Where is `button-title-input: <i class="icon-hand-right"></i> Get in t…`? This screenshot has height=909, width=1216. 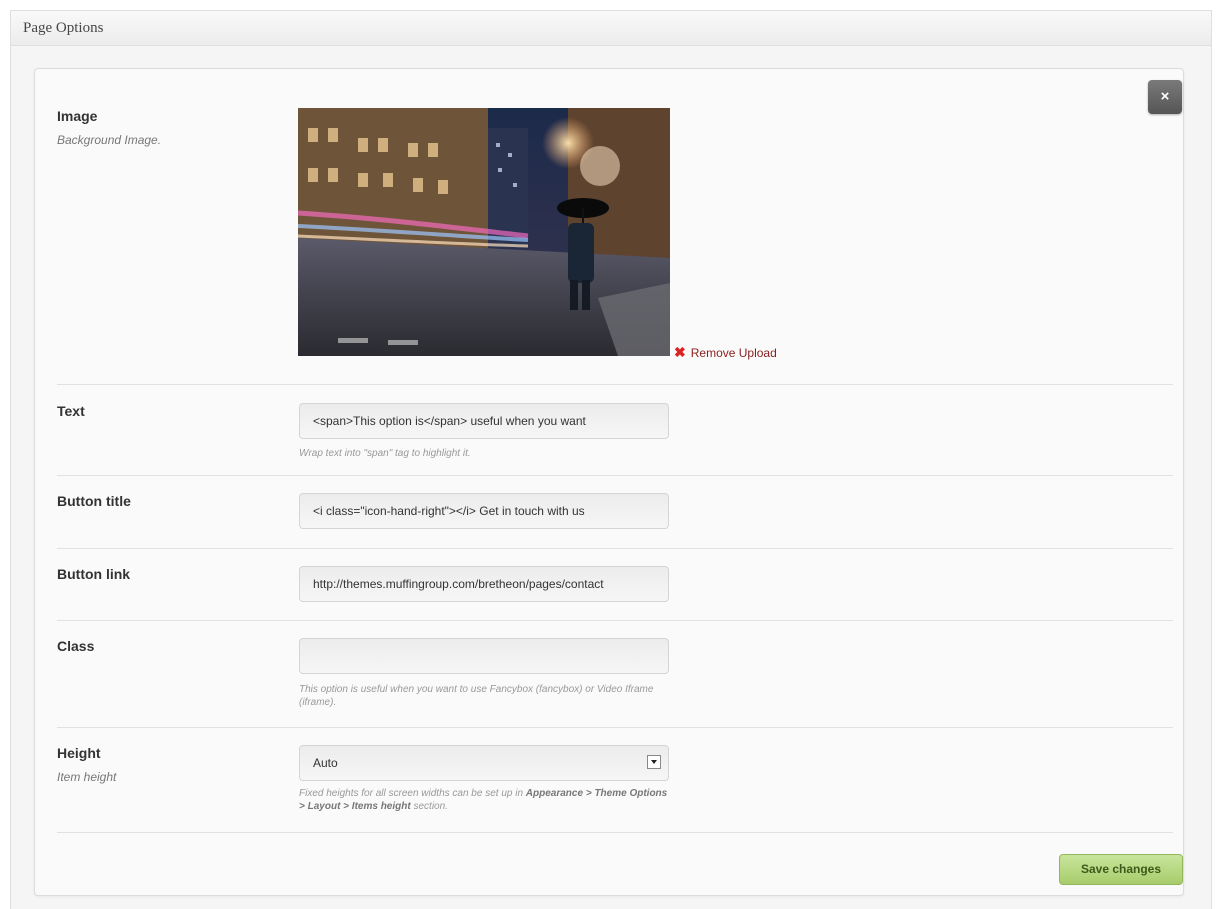
button-title-input: <i class="icon-hand-right"></i> Get in t… is located at coordinates (484, 511).